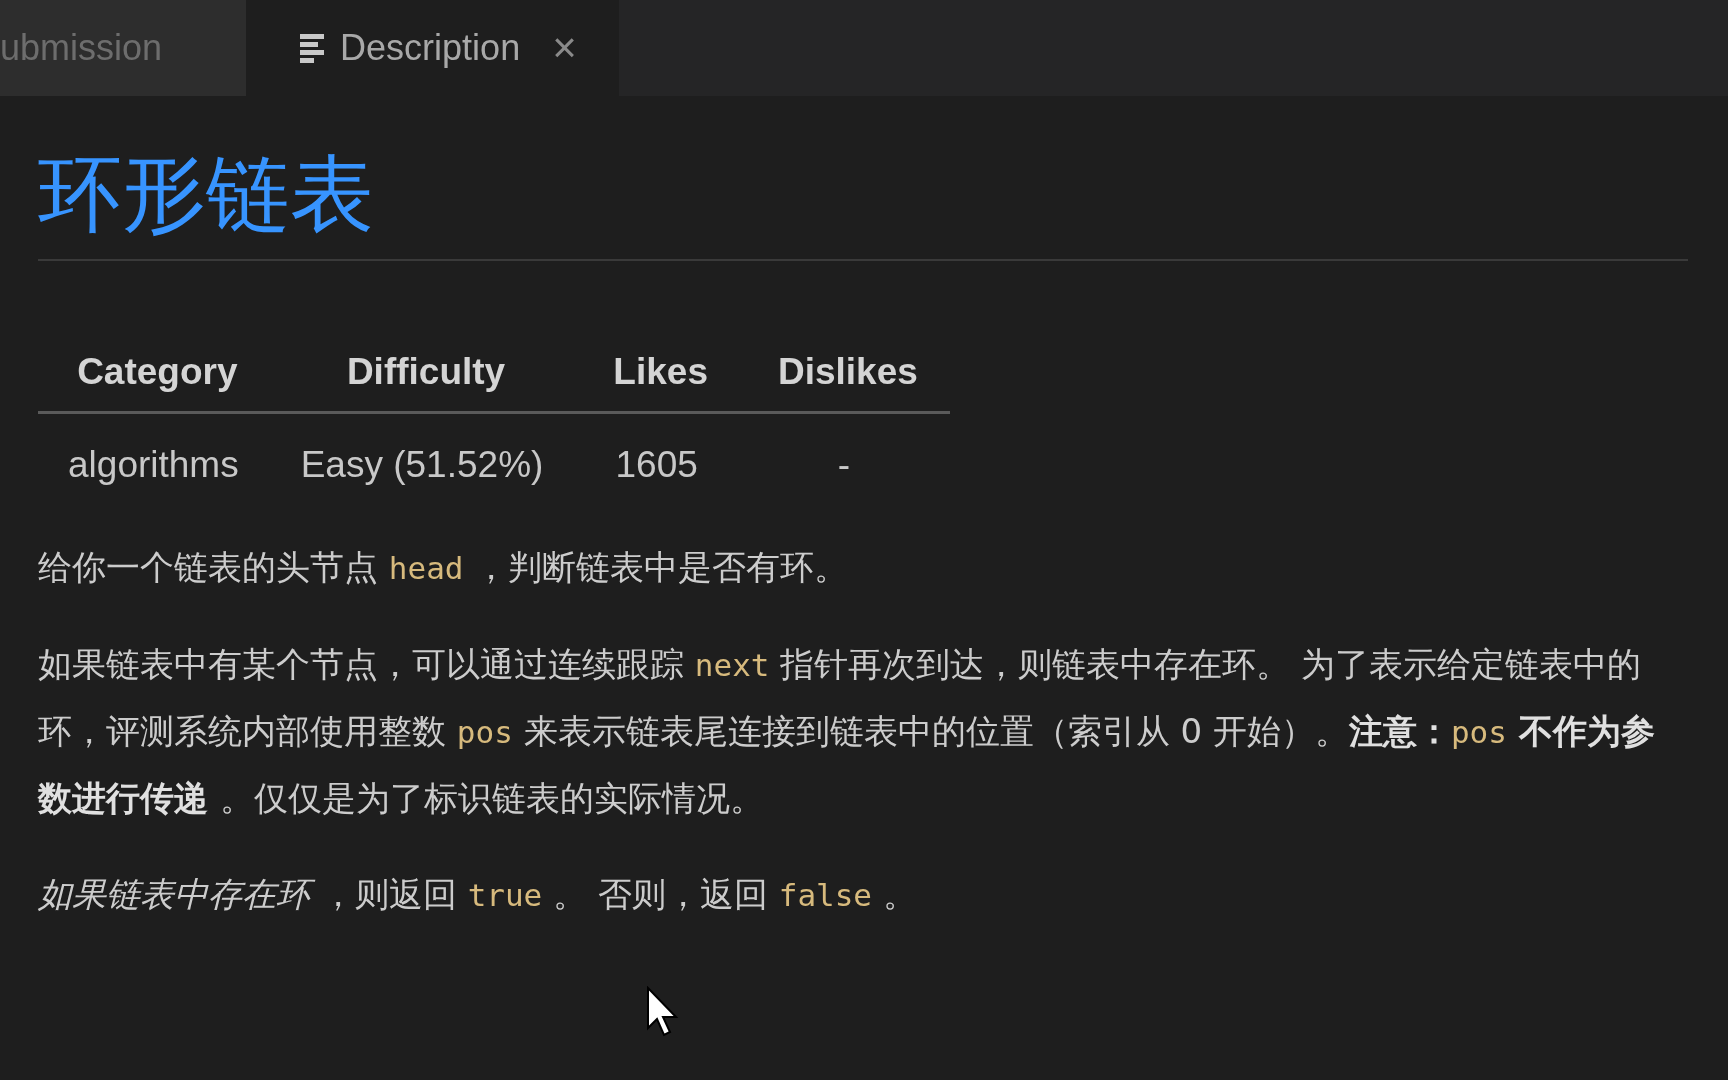 This screenshot has width=1728, height=1080. I want to click on editor-tab: ubmission, so click(123, 48).